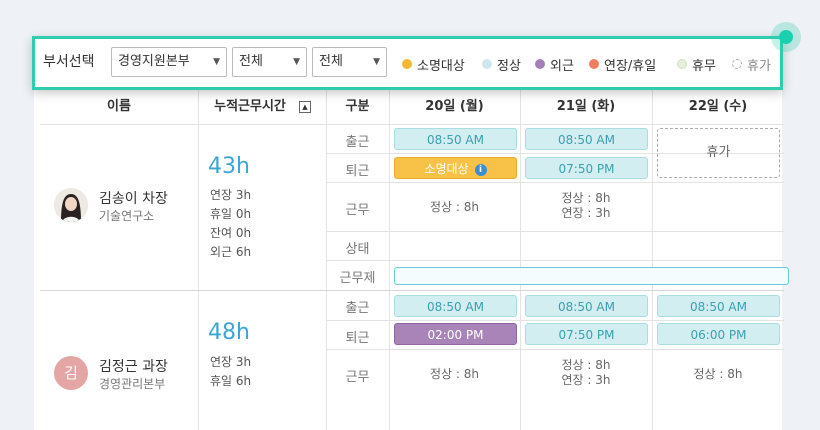 The image size is (820, 430). What do you see at coordinates (682, 64) in the screenshot?
I see `legend-dot-off` at bounding box center [682, 64].